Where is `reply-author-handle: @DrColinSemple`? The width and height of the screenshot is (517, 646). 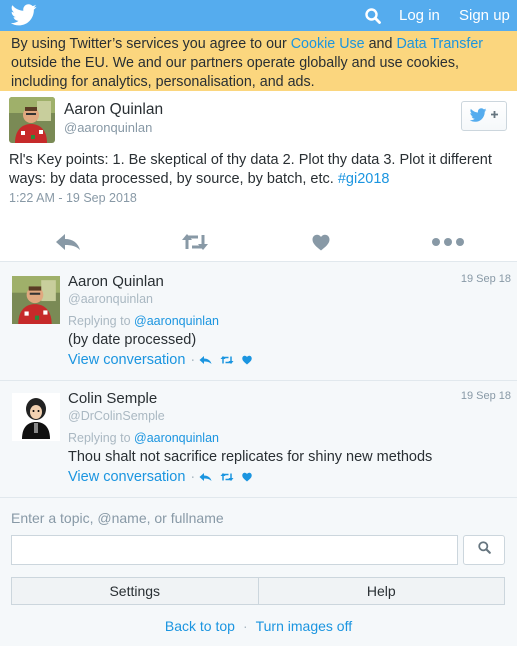 reply-author-handle: @DrColinSemple is located at coordinates (116, 416).